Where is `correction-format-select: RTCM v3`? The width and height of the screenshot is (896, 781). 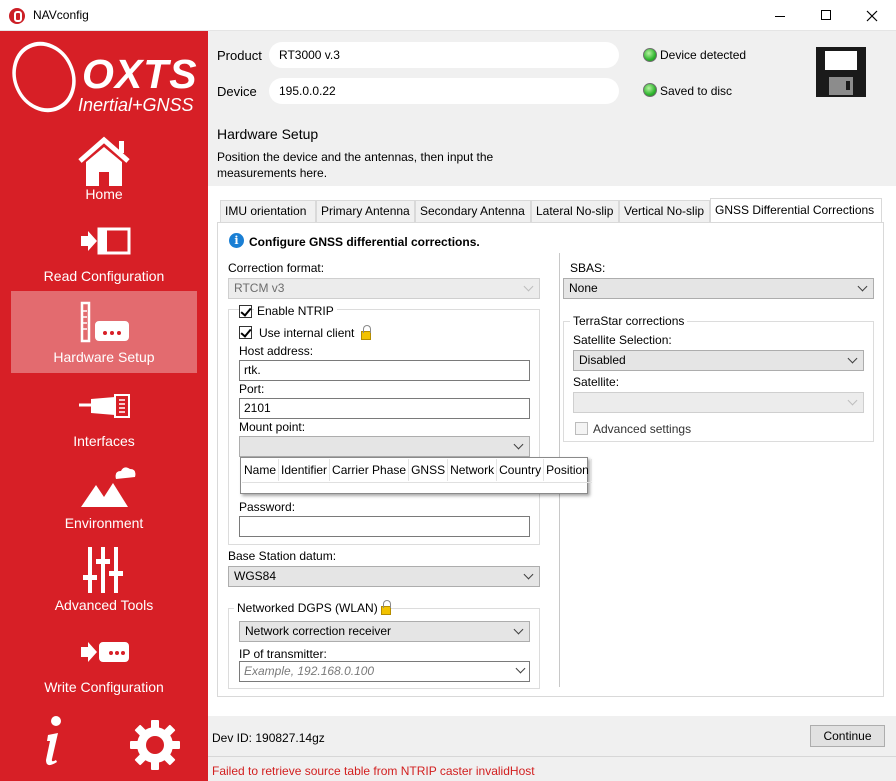 correction-format-select: RTCM v3 is located at coordinates (384, 288).